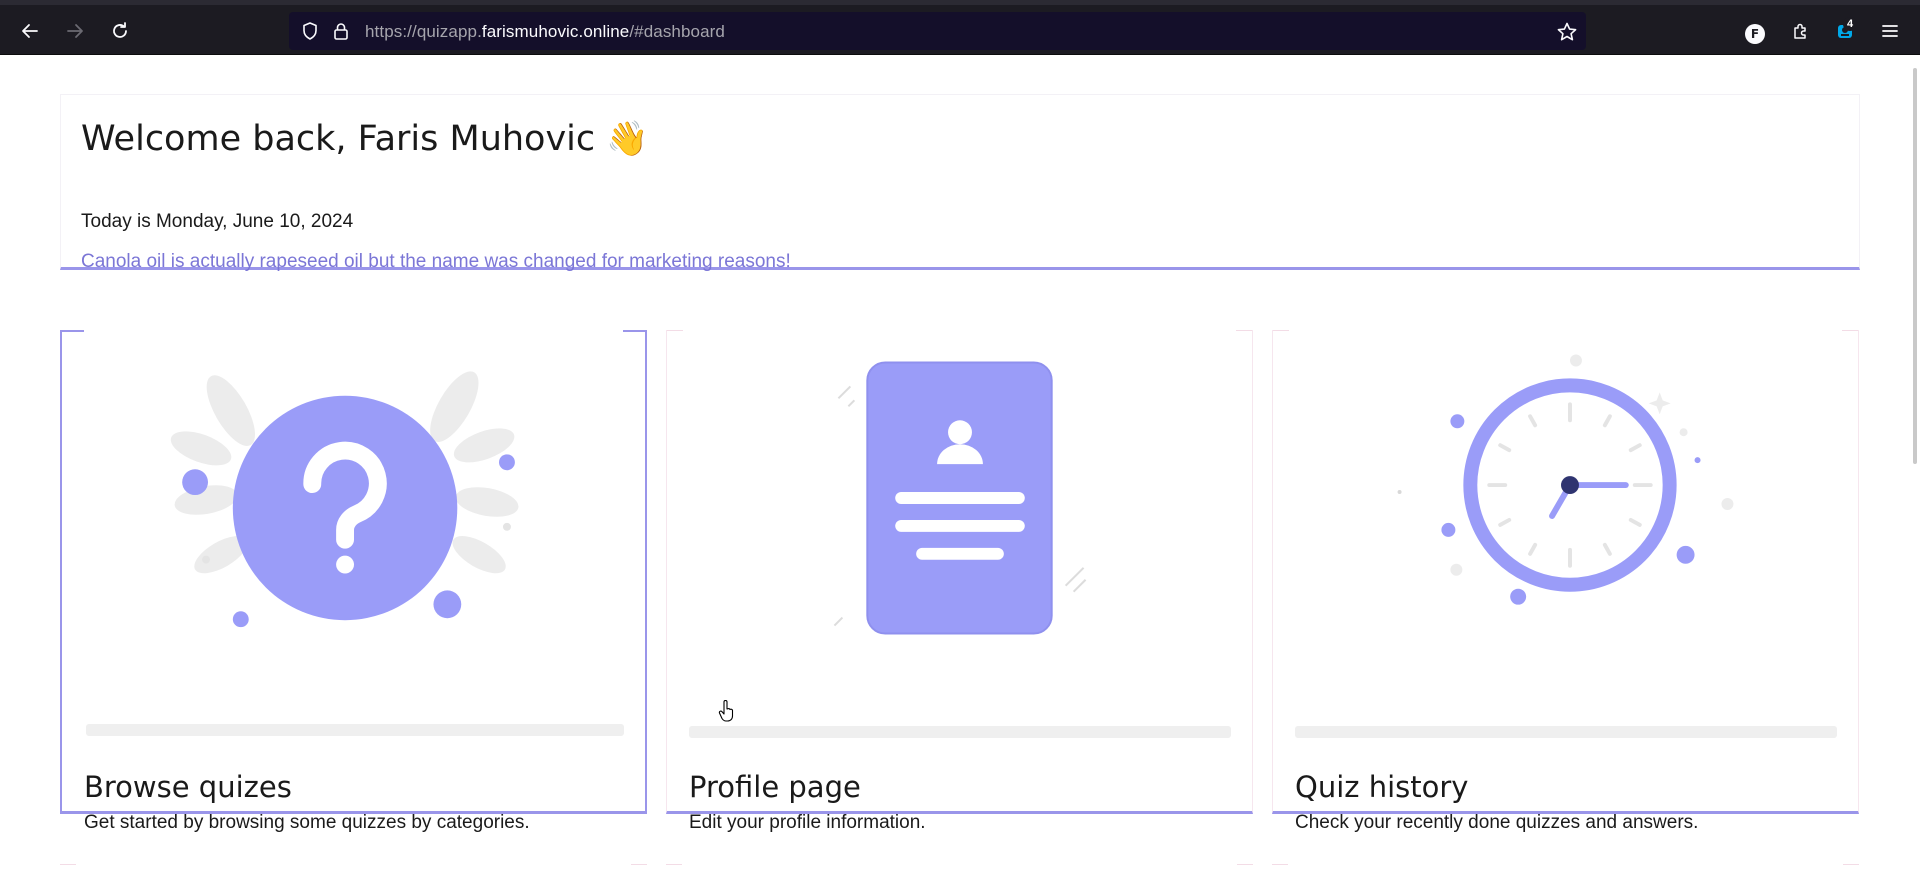 Image resolution: width=1920 pixels, height=892 pixels. I want to click on forward-button, so click(75, 31).